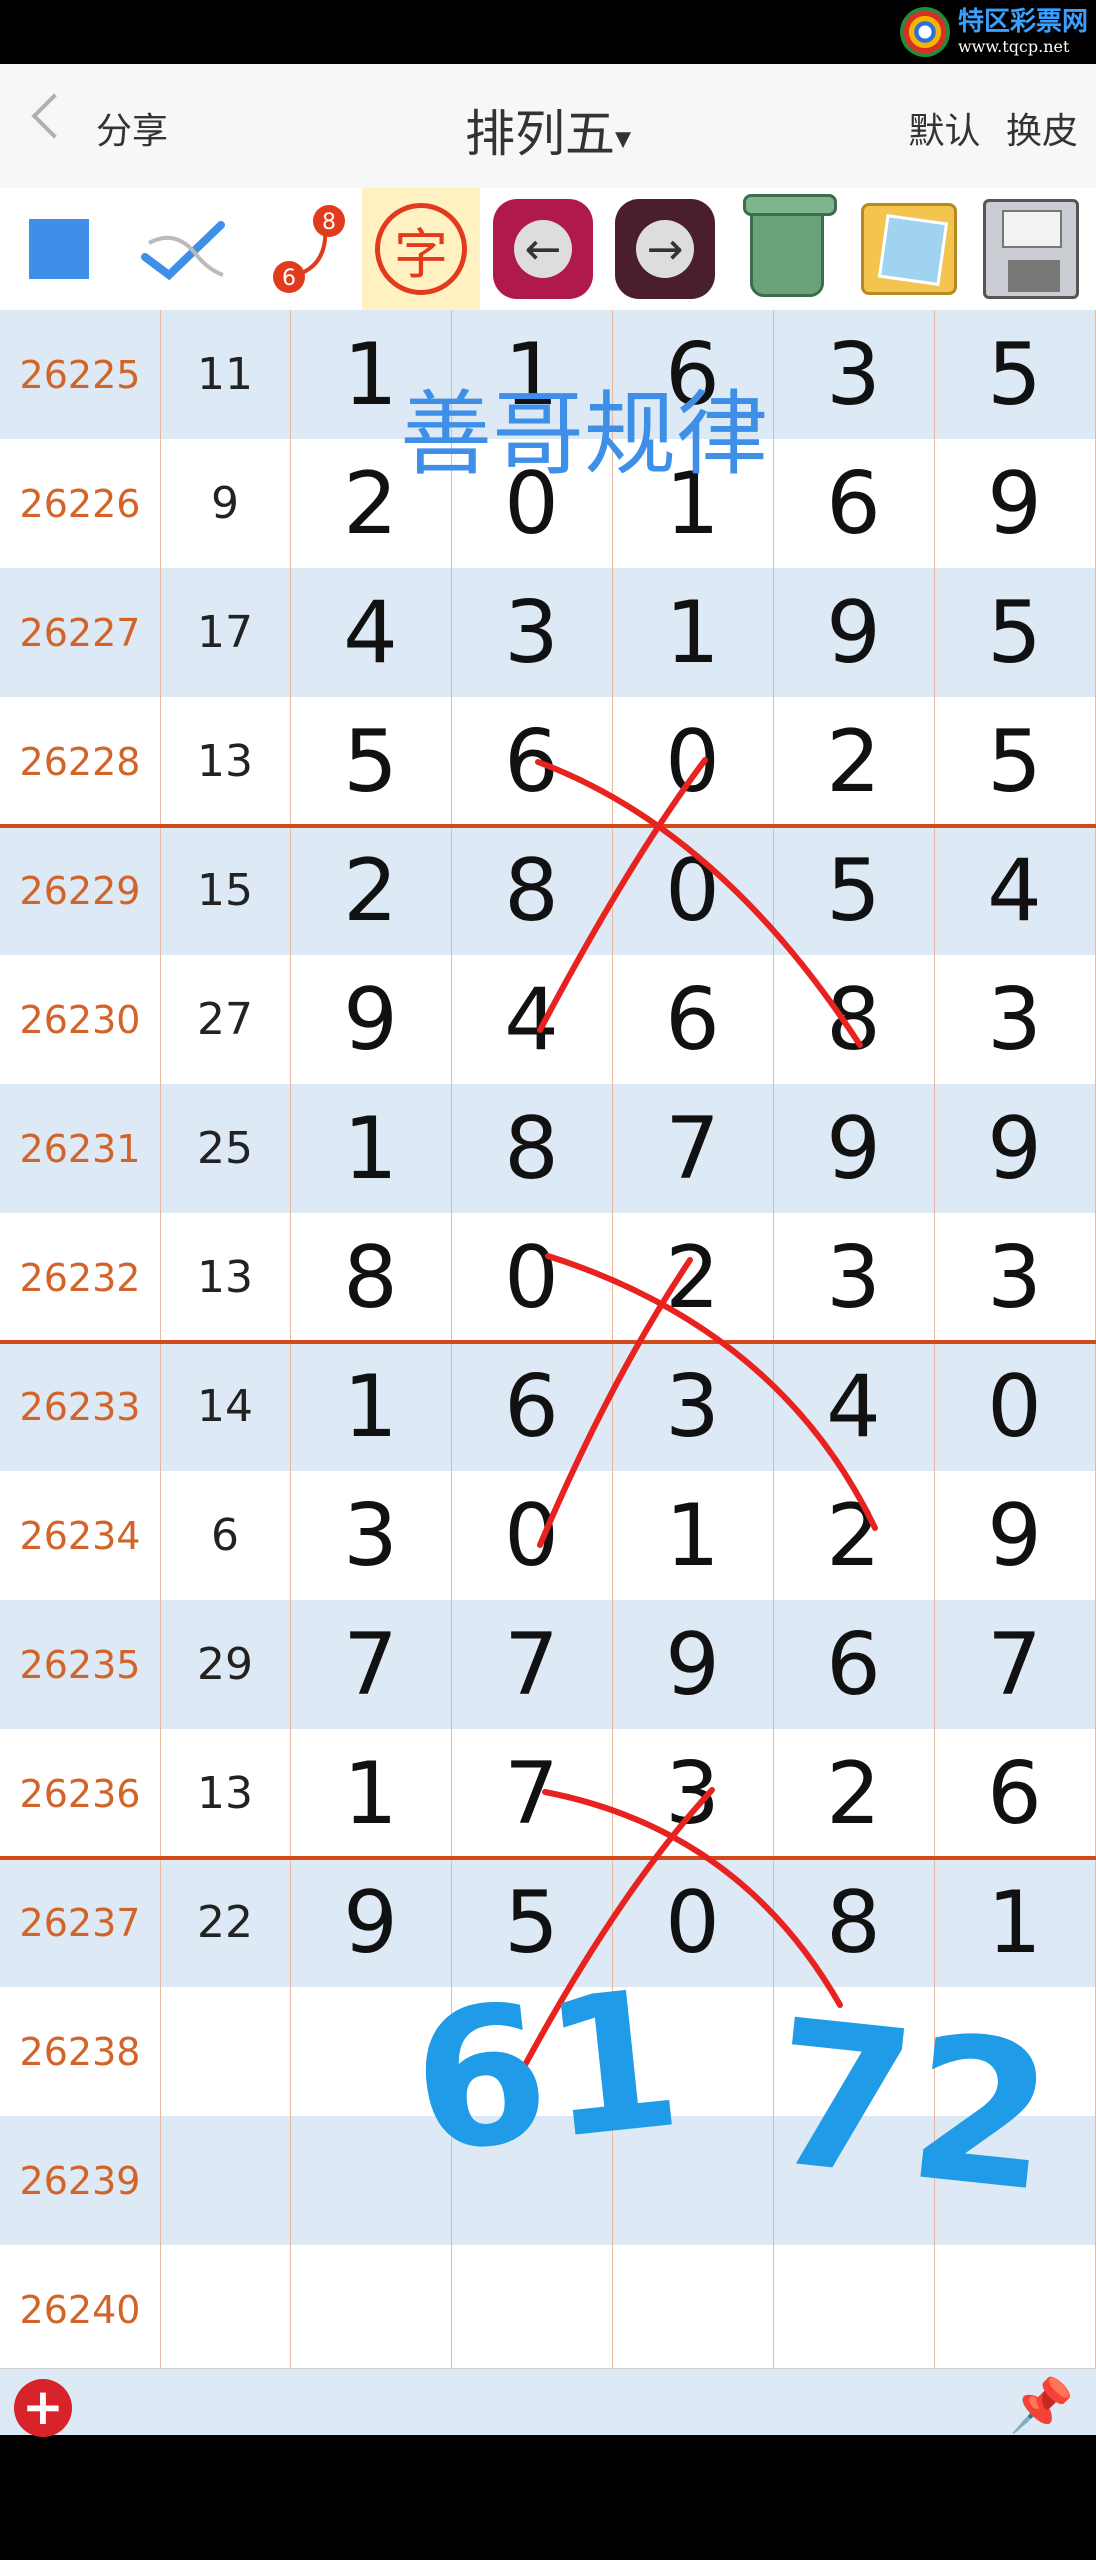 The width and height of the screenshot is (1096, 2560). What do you see at coordinates (543, 249) in the screenshot?
I see `undo-button: ←` at bounding box center [543, 249].